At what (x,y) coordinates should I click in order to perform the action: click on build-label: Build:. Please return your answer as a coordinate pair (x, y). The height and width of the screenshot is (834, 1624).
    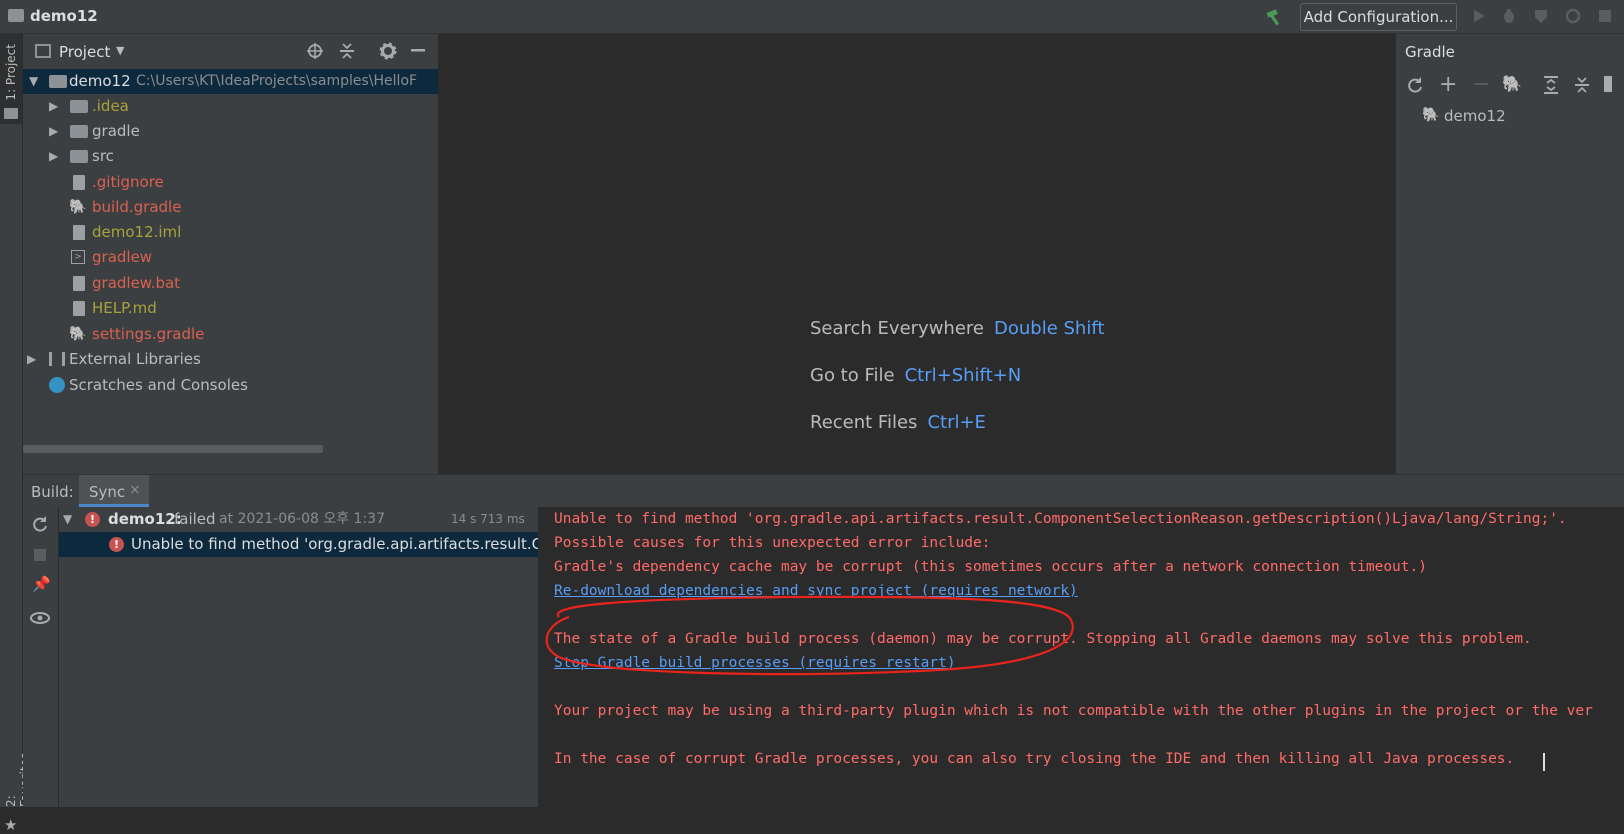
    Looking at the image, I should click on (52, 492).